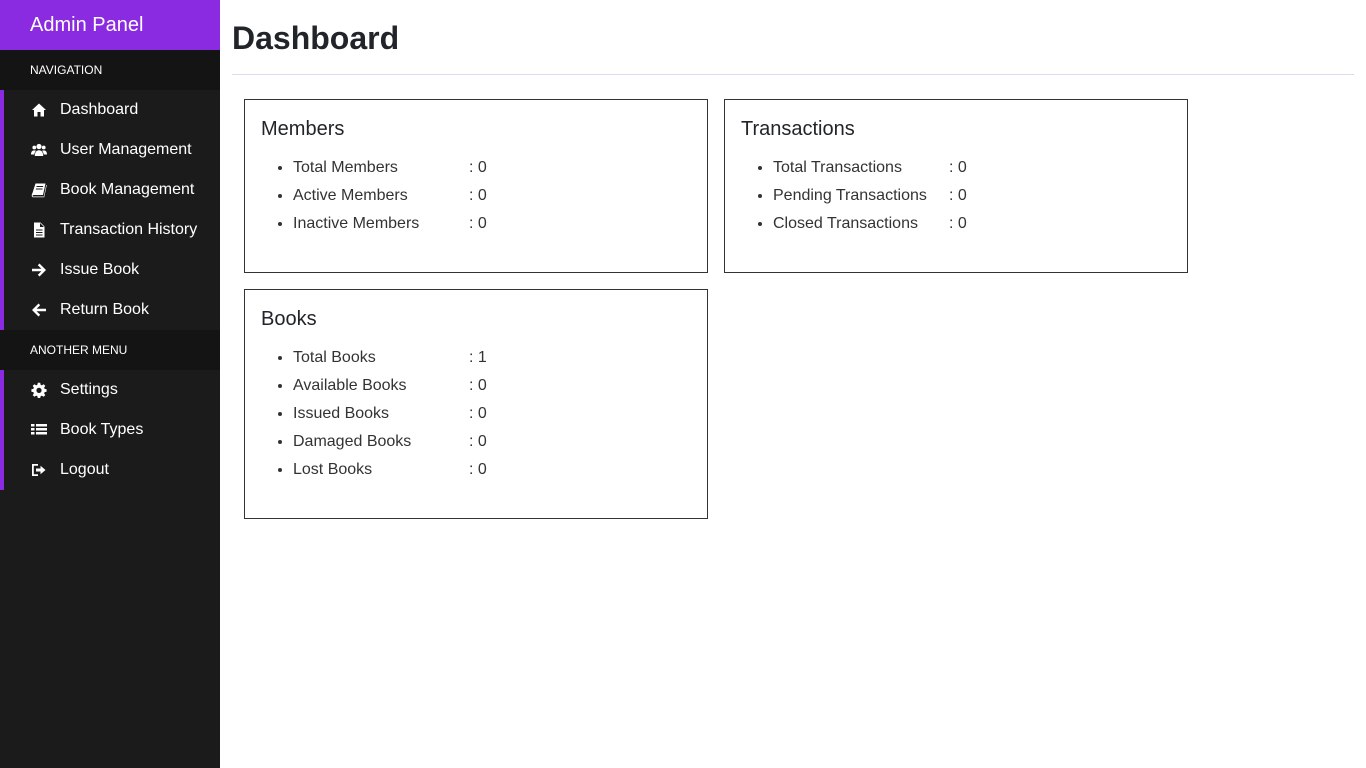 Image resolution: width=1366 pixels, height=768 pixels. I want to click on home-icon, so click(39, 110).